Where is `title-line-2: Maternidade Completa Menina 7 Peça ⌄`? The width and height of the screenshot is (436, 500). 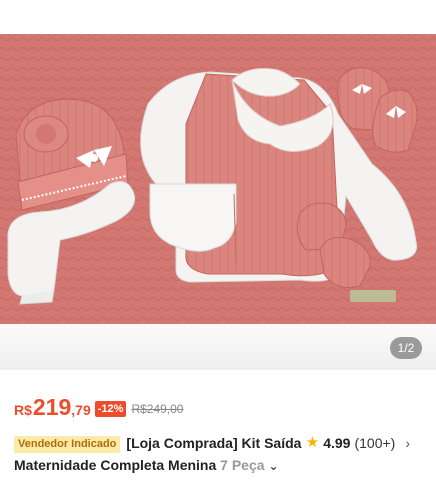
title-line-2: Maternidade Completa Menina 7 Peça ⌄ is located at coordinates (219, 465).